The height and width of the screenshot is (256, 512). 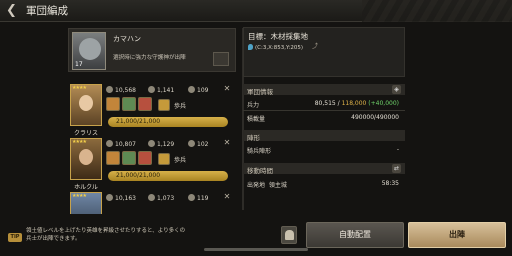 I want to click on swap-icon: ⇄, so click(x=396, y=168).